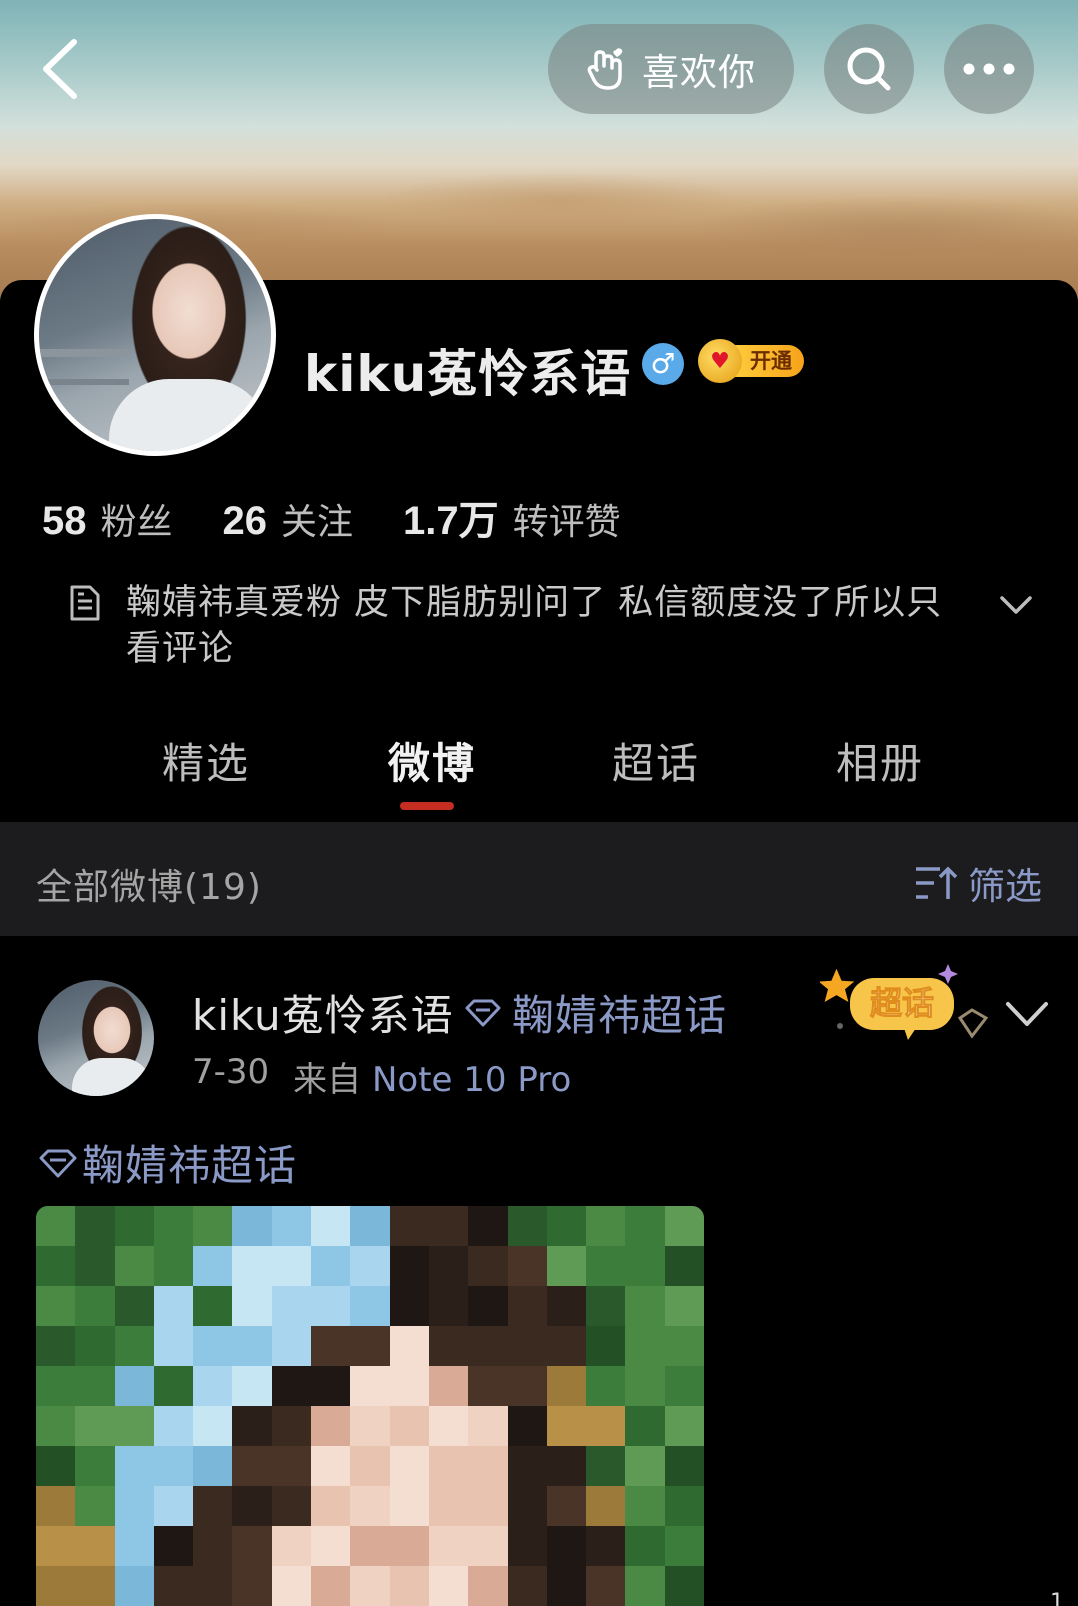 Image resolution: width=1078 pixels, height=1606 pixels. Describe the element at coordinates (656, 760) in the screenshot. I see `tab-super-topic: 超话` at that location.